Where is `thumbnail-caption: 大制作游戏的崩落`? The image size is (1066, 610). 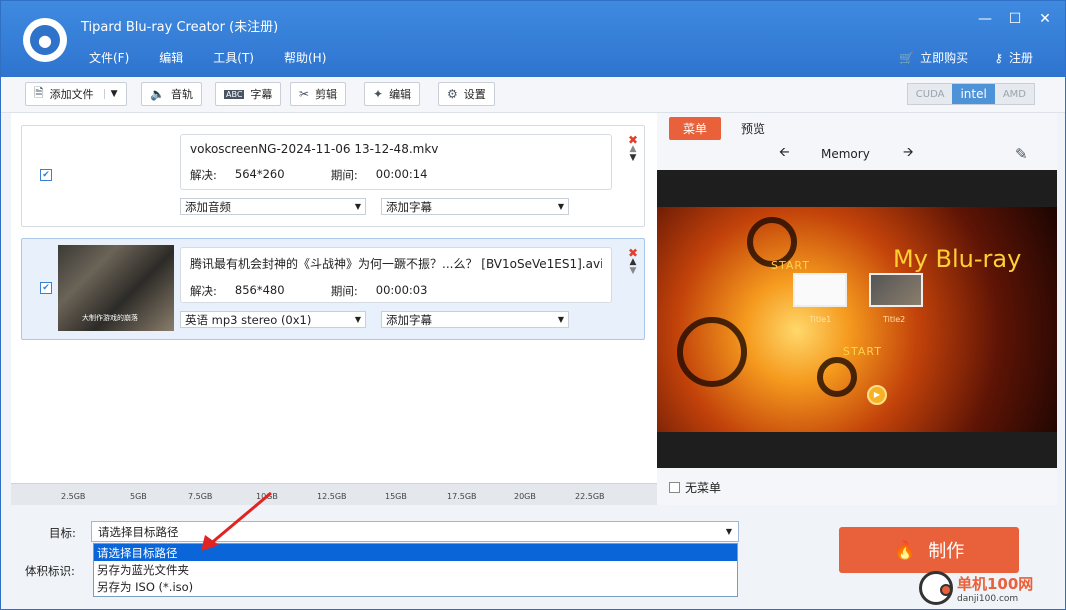 thumbnail-caption: 大制作游戏的崩落 is located at coordinates (110, 318).